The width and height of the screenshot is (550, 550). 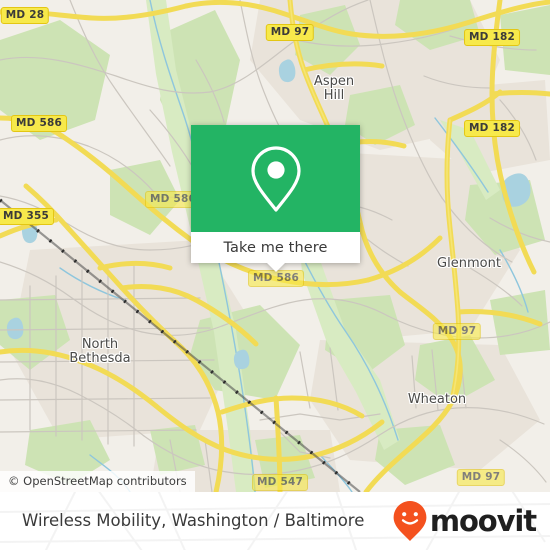 I want to click on moovit-brand: moovit, so click(x=464, y=521).